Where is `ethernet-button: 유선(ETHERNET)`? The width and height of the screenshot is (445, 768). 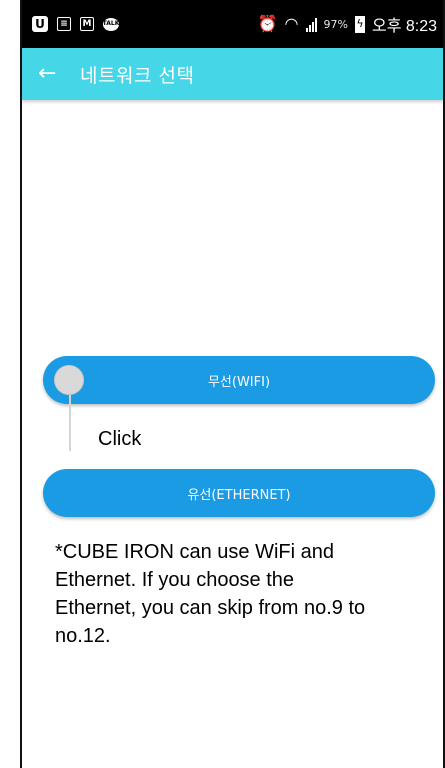
ethernet-button: 유선(ETHERNET) is located at coordinates (239, 493).